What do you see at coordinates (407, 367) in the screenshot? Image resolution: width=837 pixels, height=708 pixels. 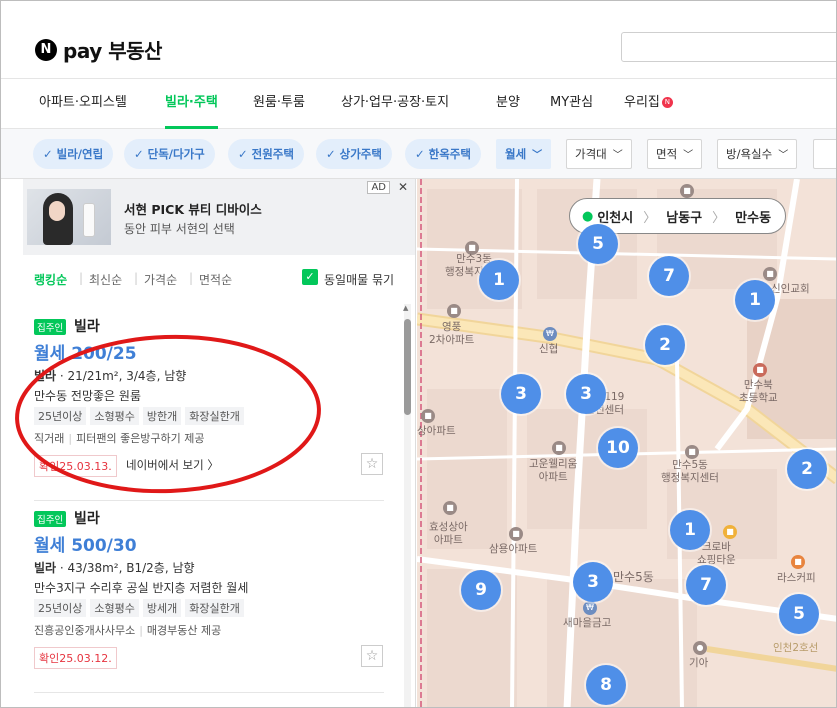 I see `scrollbar-thumb` at bounding box center [407, 367].